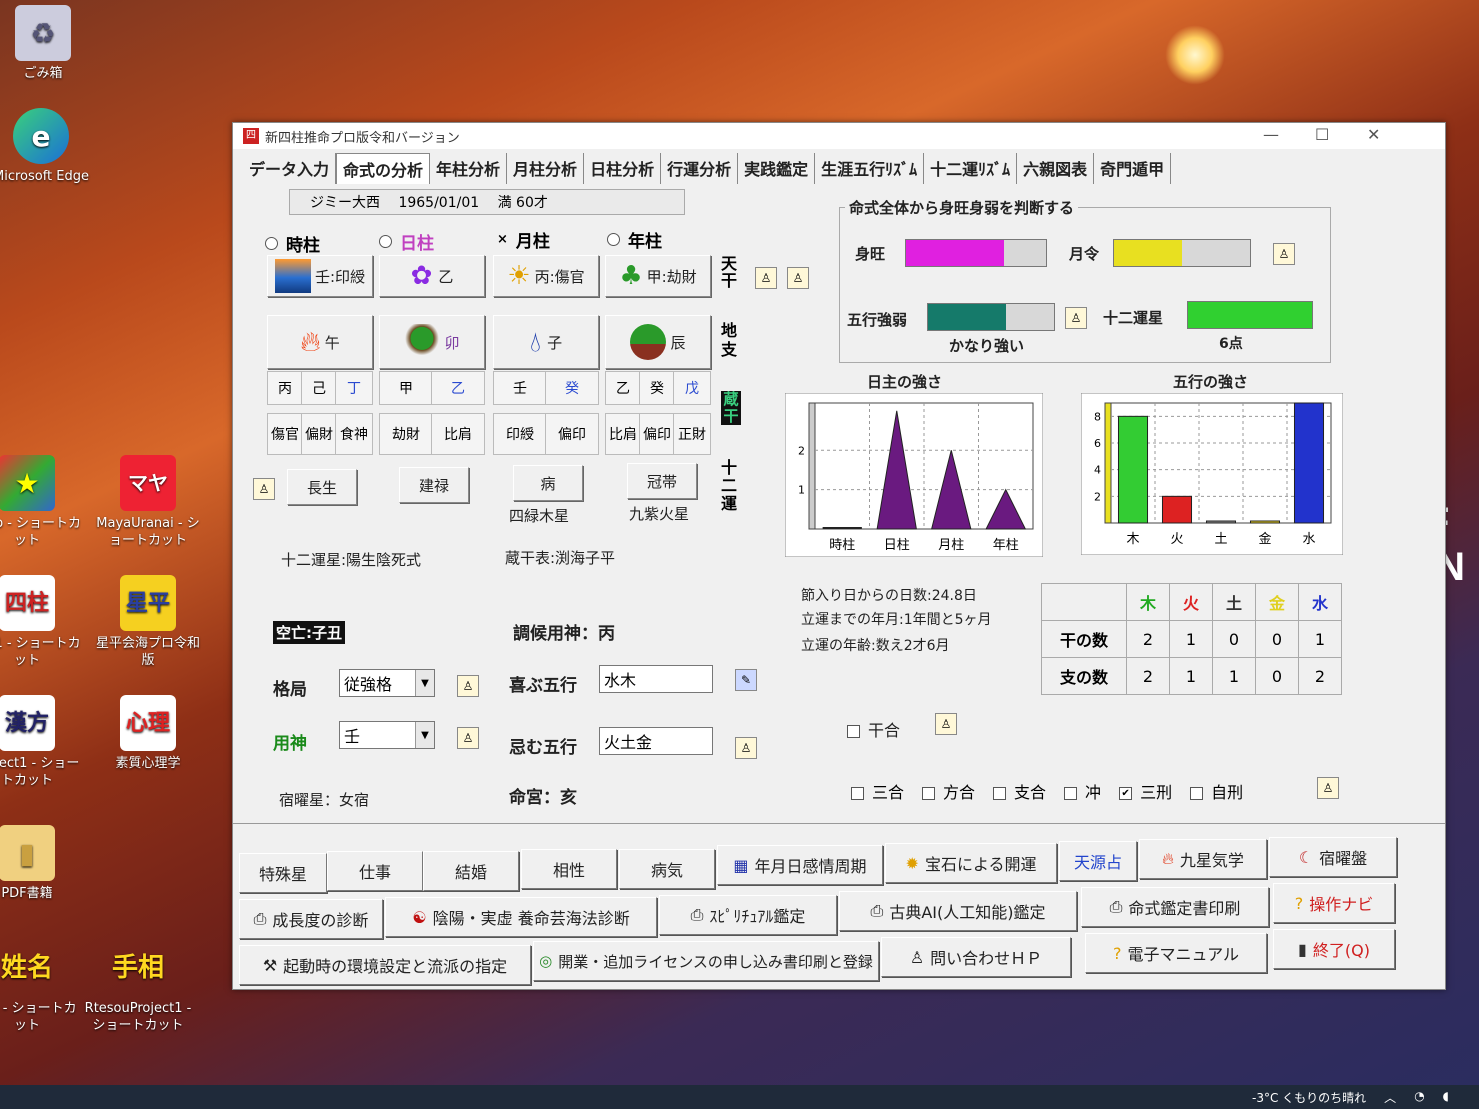 The height and width of the screenshot is (1109, 1479). What do you see at coordinates (292, 243) in the screenshot?
I see `pillar-header-jichu: 時柱` at bounding box center [292, 243].